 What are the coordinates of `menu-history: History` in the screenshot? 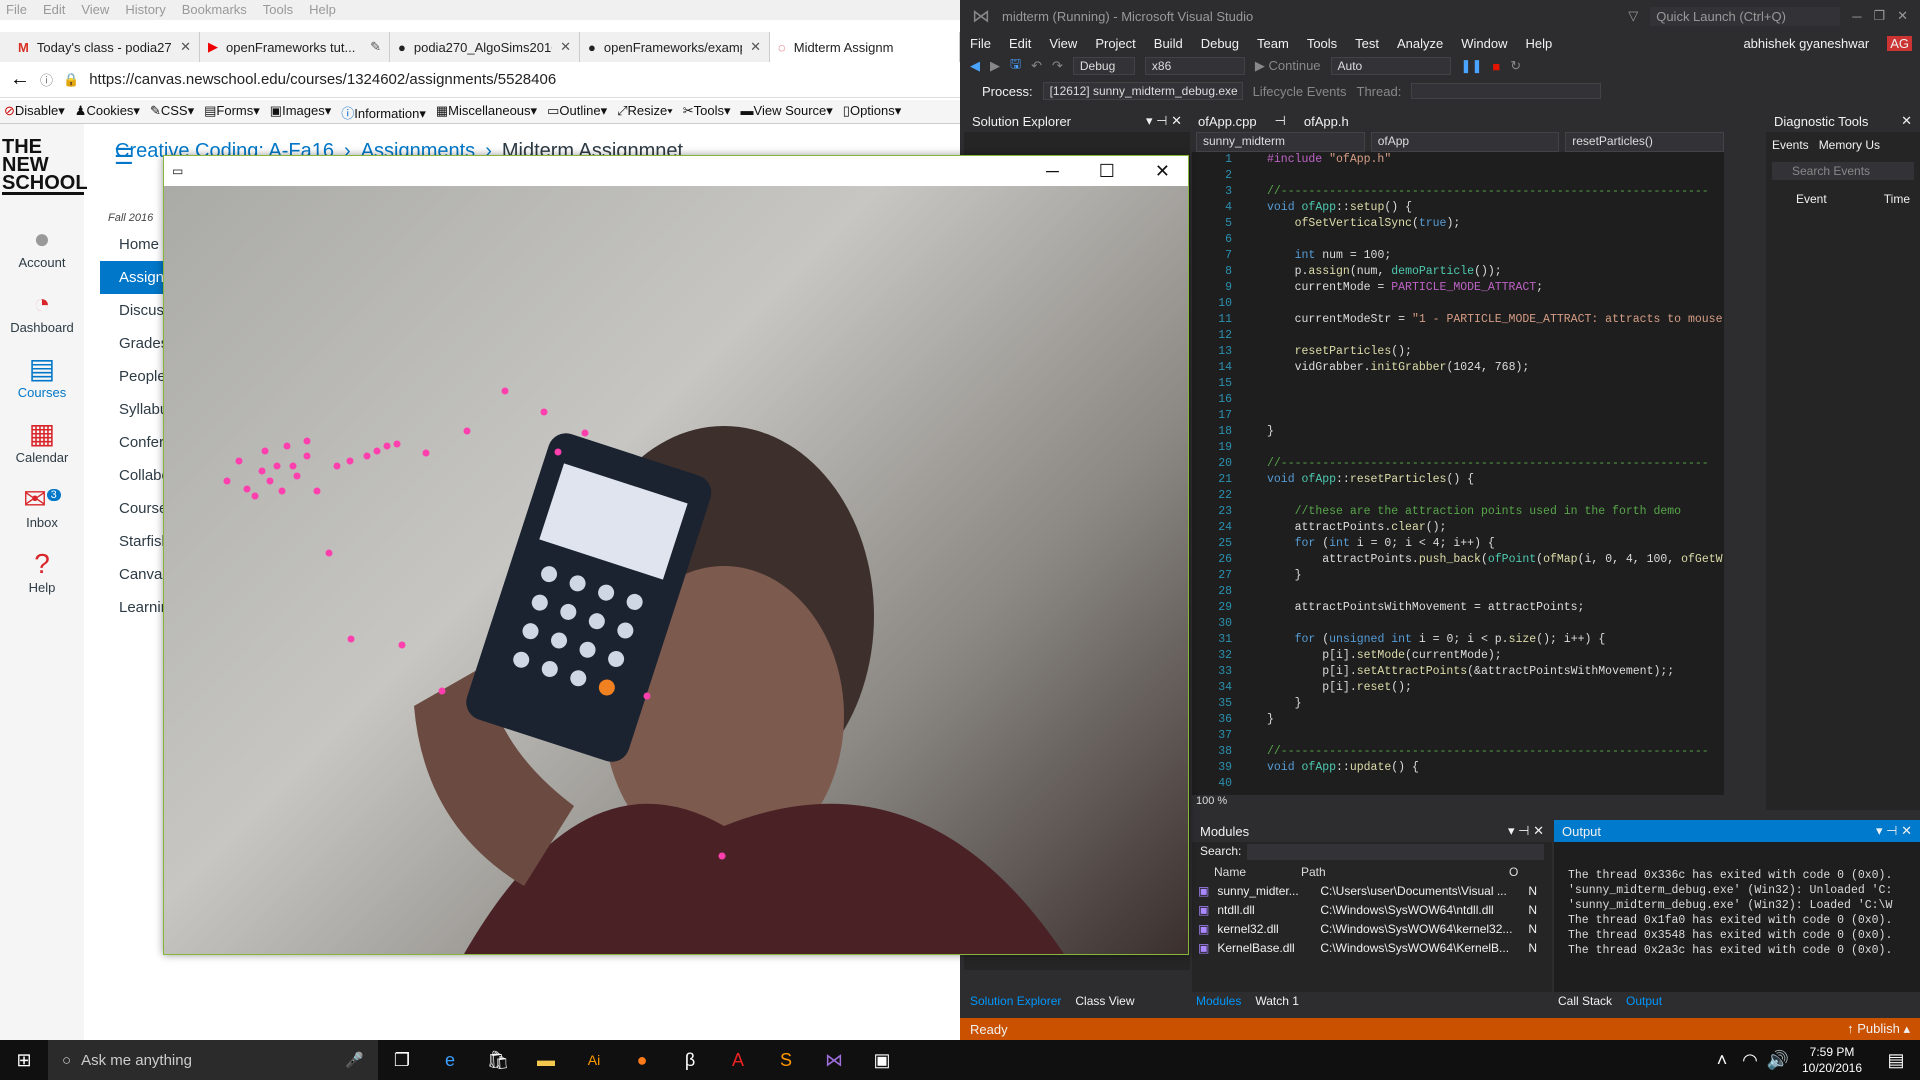 It's located at (145, 10).